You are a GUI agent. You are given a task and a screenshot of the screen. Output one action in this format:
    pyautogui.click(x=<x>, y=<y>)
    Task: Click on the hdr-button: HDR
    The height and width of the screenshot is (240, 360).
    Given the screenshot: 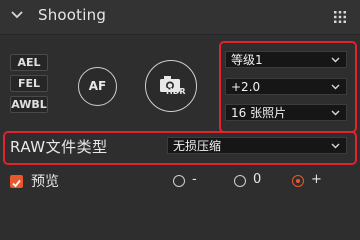 What is the action you would take?
    pyautogui.click(x=171, y=86)
    